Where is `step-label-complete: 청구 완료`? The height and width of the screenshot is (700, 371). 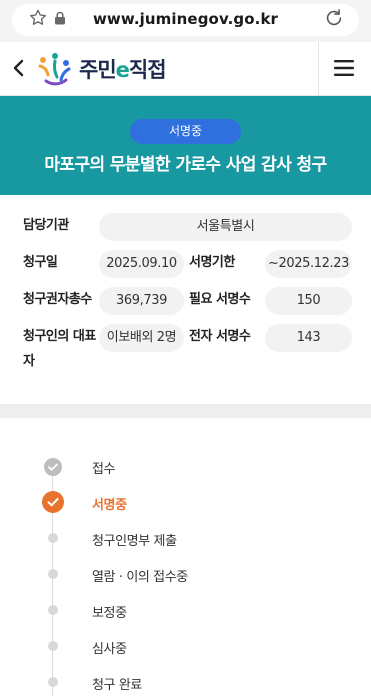 step-label-complete: 청구 완료 is located at coordinates (117, 685).